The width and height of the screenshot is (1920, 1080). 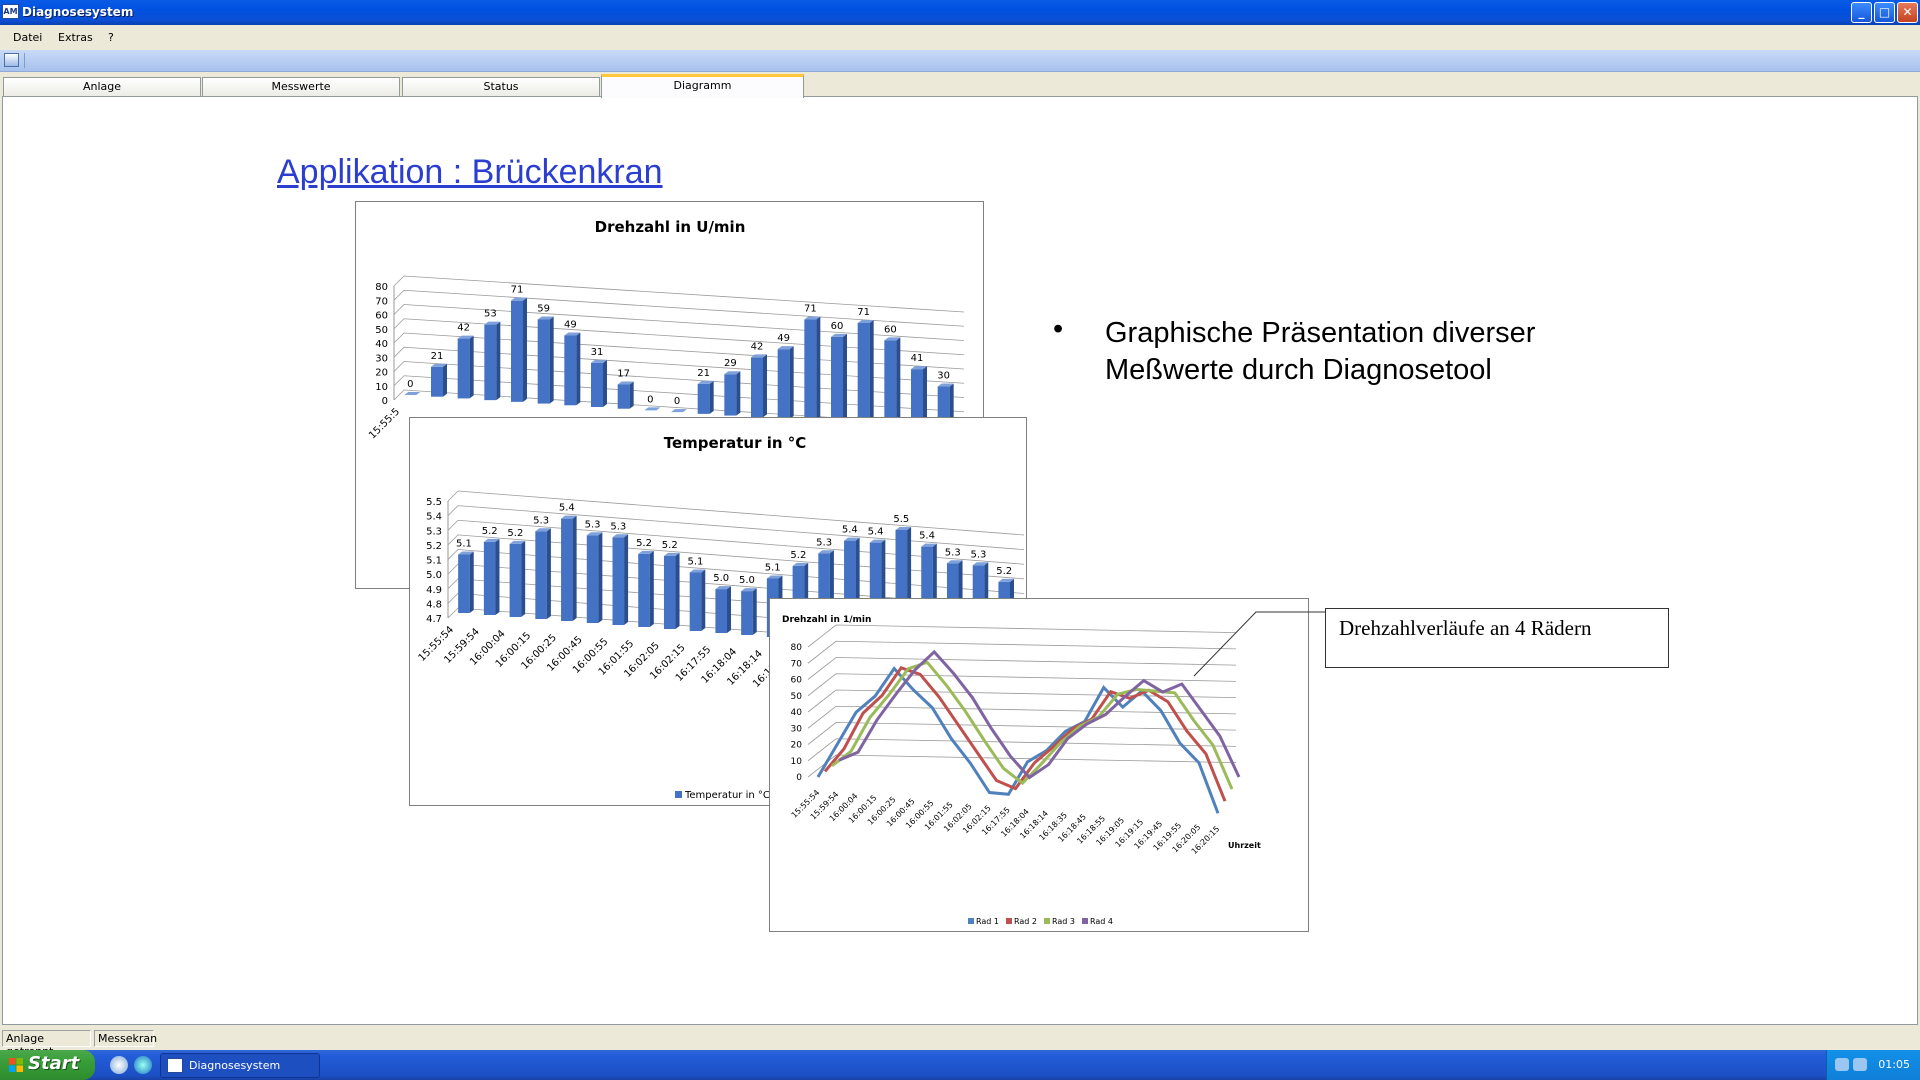 I want to click on y-tick-label: 4.7, so click(x=434, y=619).